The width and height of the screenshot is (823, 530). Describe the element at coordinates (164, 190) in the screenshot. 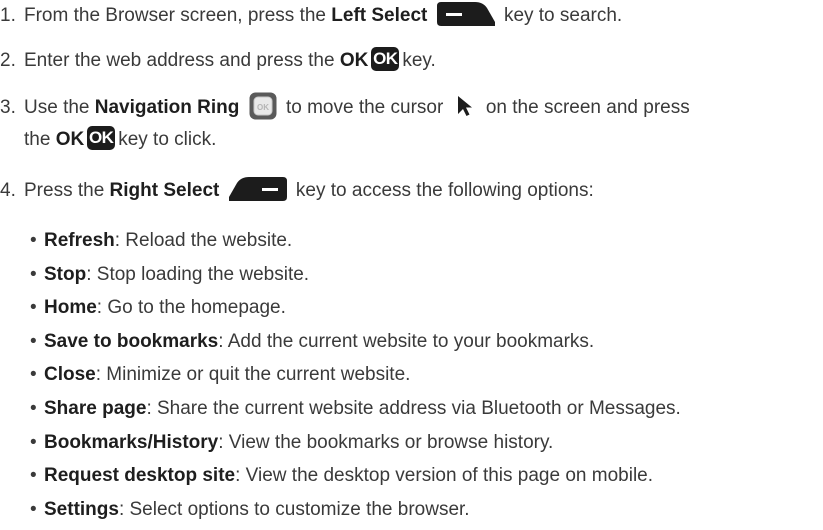

I see `key-name: Right Select` at that location.